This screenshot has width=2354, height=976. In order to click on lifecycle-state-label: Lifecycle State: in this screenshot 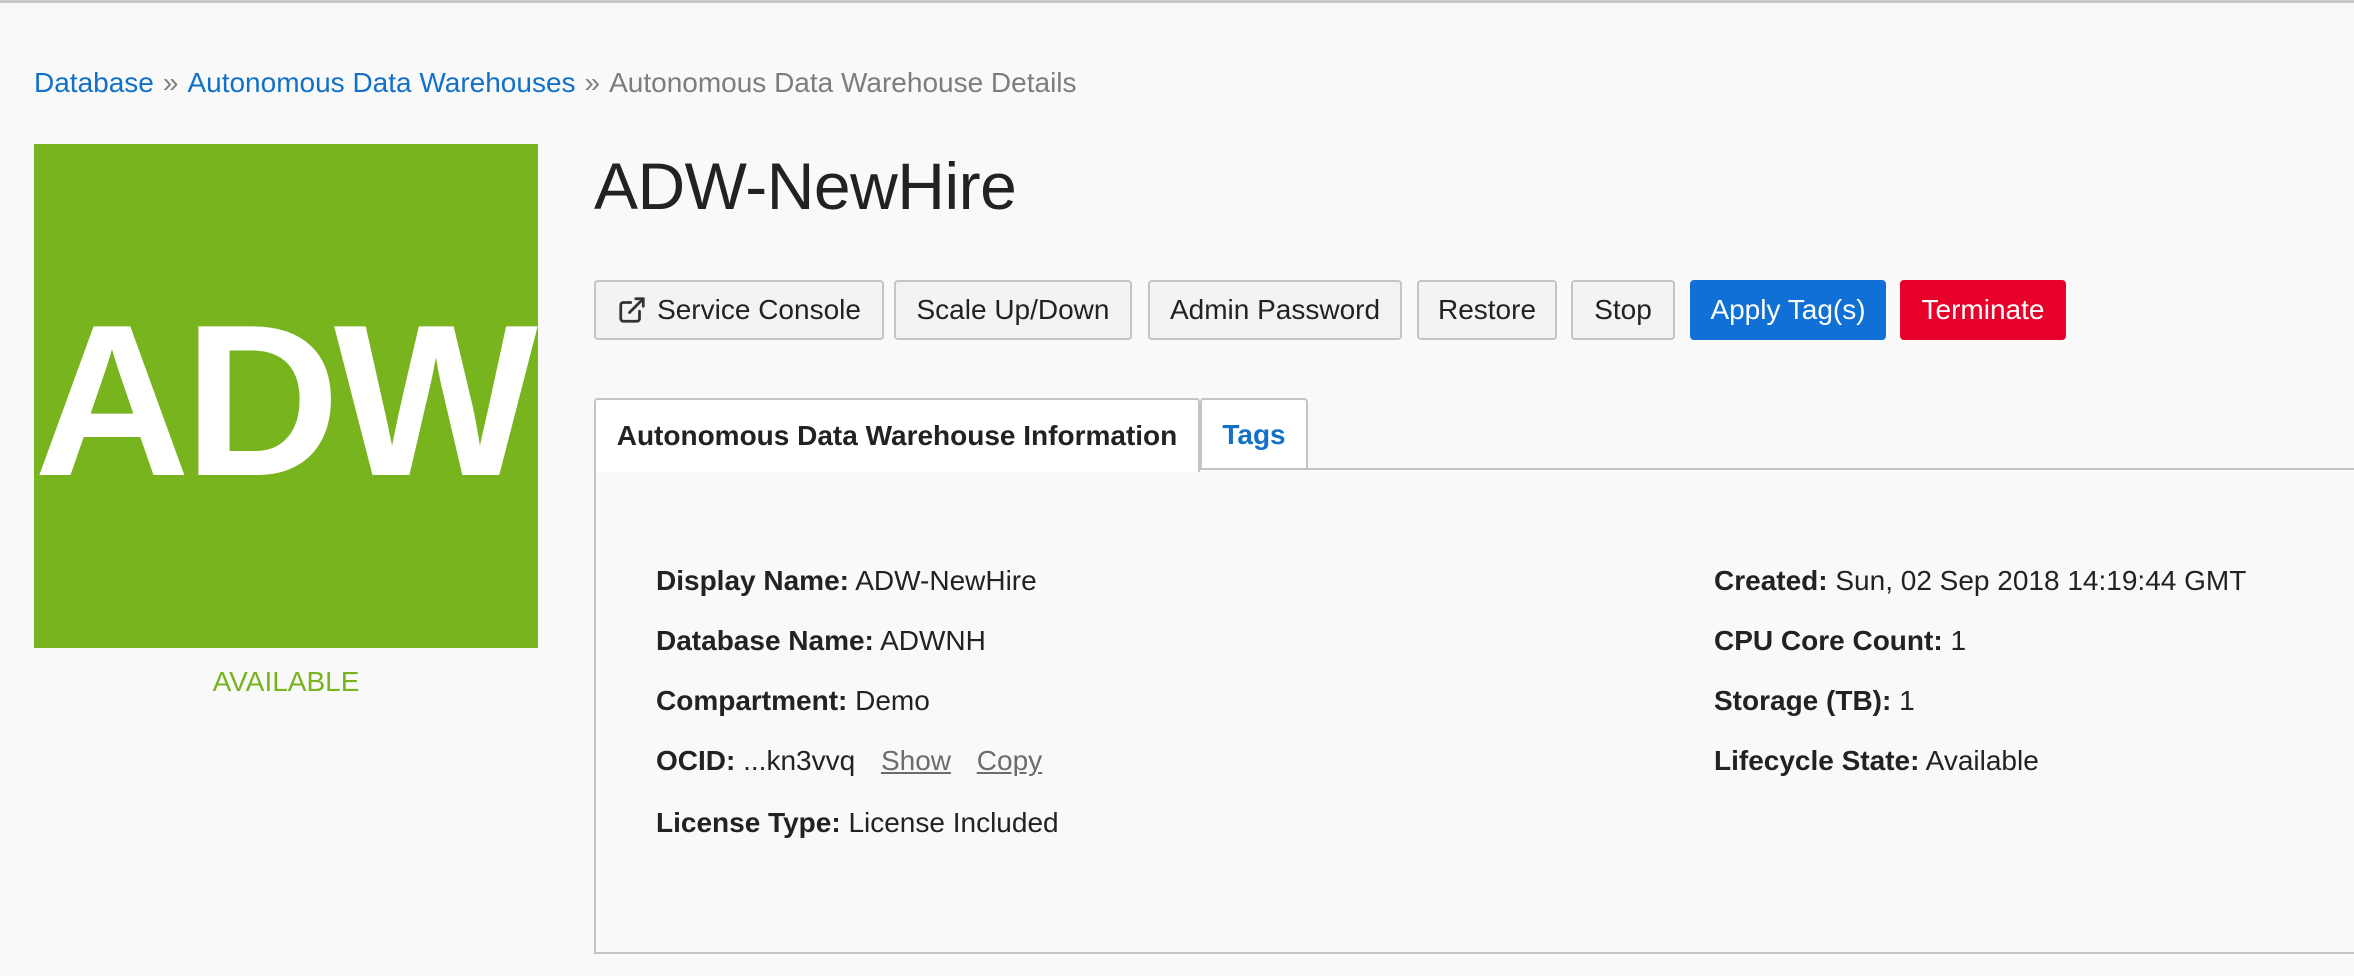, I will do `click(1817, 760)`.